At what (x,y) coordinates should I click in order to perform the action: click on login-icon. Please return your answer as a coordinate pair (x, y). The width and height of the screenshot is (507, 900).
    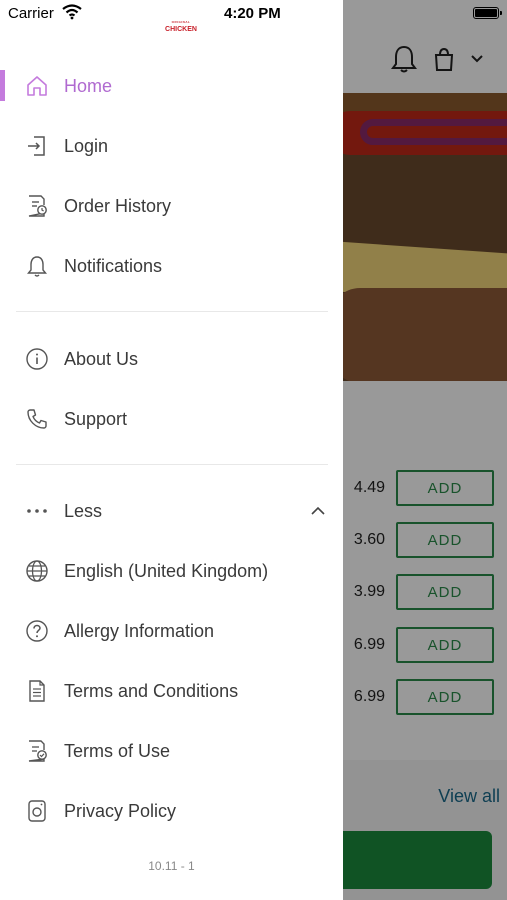
    Looking at the image, I should click on (37, 146).